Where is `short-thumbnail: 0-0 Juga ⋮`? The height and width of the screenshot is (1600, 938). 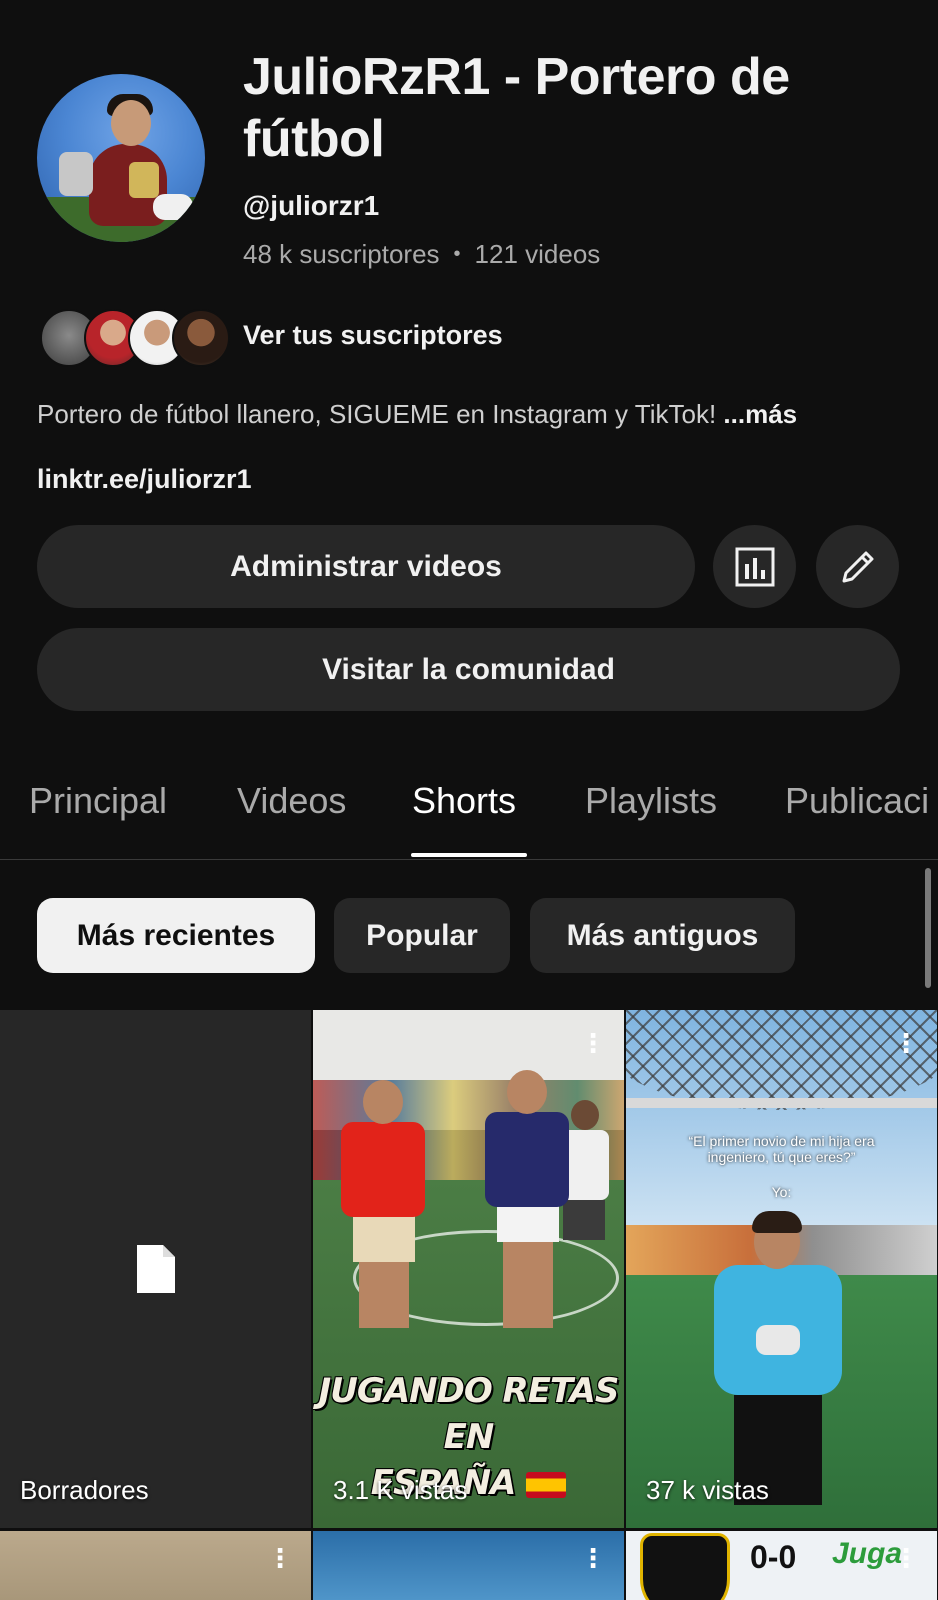 short-thumbnail: 0-0 Juga ⋮ is located at coordinates (781, 1565).